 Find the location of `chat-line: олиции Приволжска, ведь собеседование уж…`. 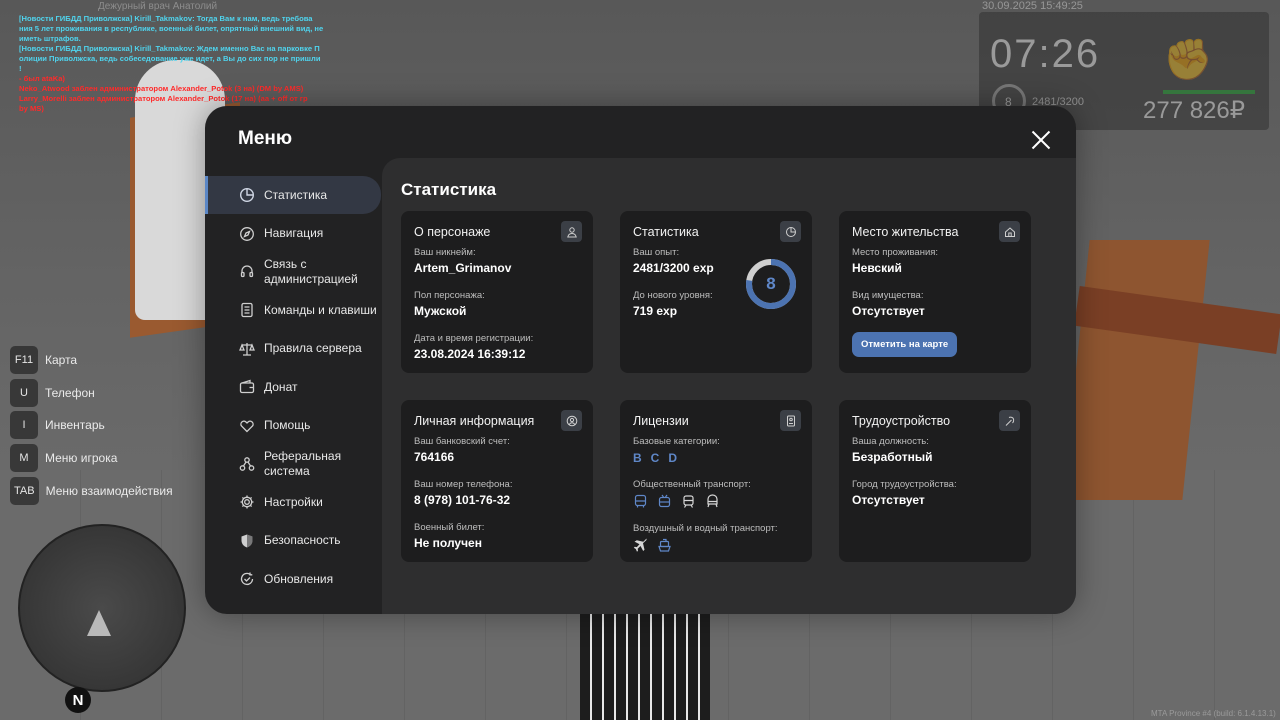

chat-line: олиции Приволжска, ведь собеседование уж… is located at coordinates (170, 58).